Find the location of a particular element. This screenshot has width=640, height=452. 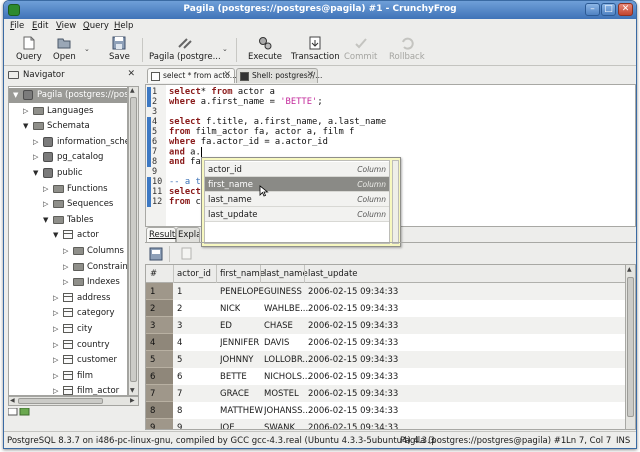

column-header: last_update is located at coordinates (333, 274).